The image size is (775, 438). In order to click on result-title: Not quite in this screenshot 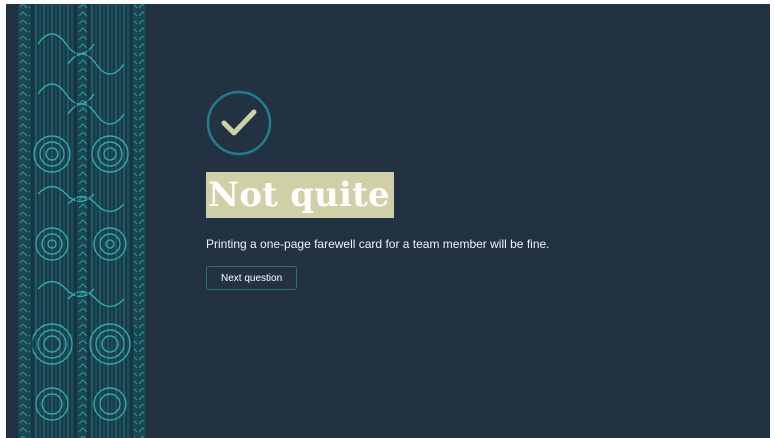, I will do `click(300, 195)`.